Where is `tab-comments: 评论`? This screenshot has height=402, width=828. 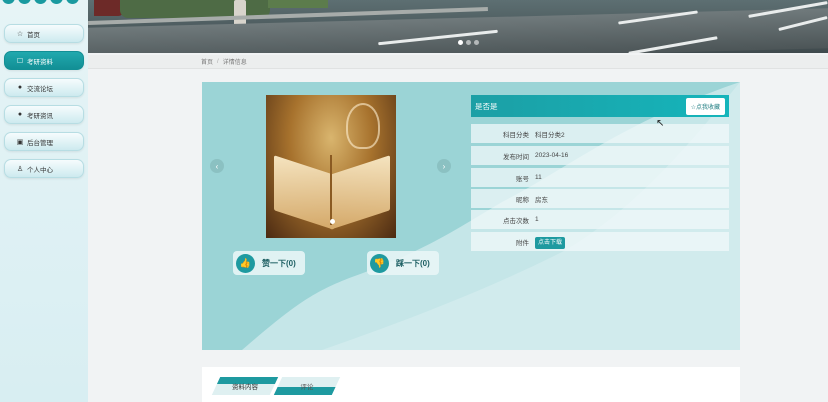 tab-comments: 评论 is located at coordinates (307, 386).